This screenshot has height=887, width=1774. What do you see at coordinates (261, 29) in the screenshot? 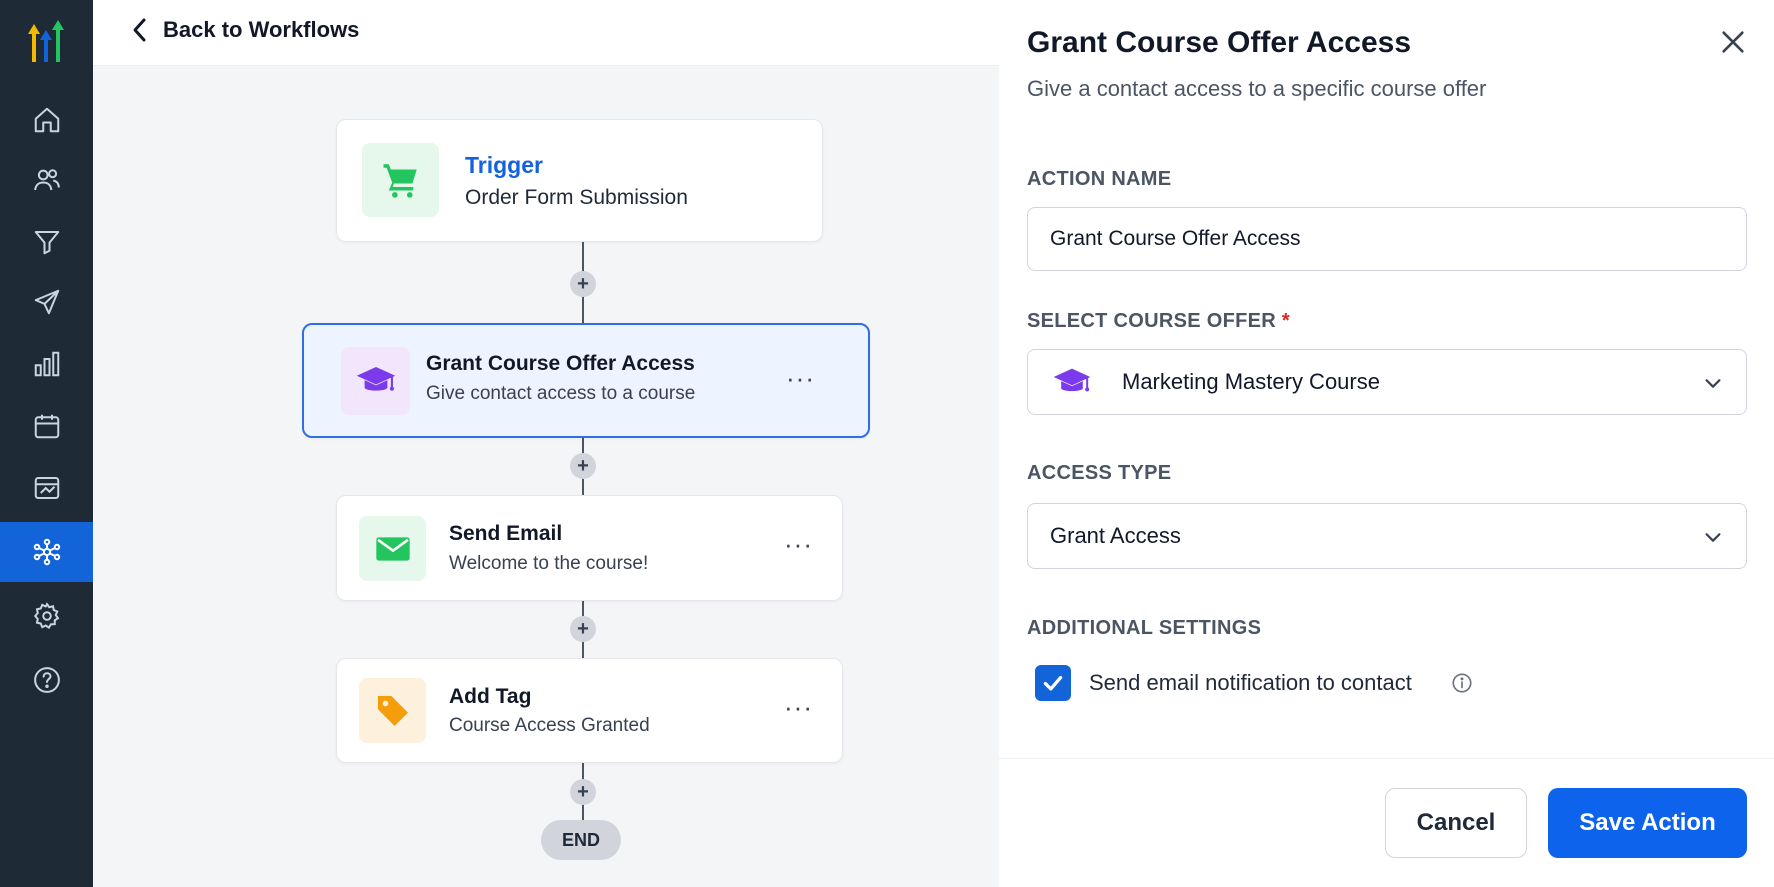
I see `back-label: Back to Workflows` at bounding box center [261, 29].